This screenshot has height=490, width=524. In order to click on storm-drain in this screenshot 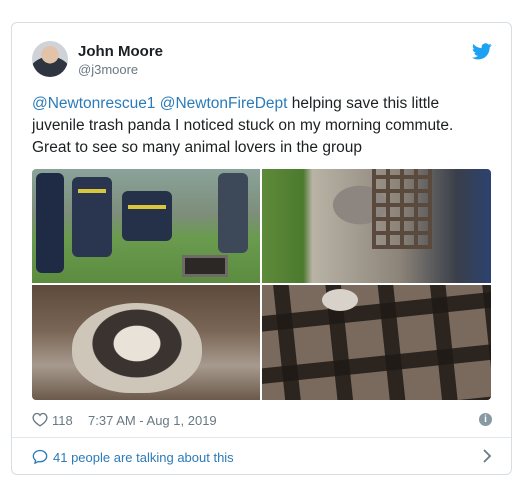, I will do `click(205, 266)`.